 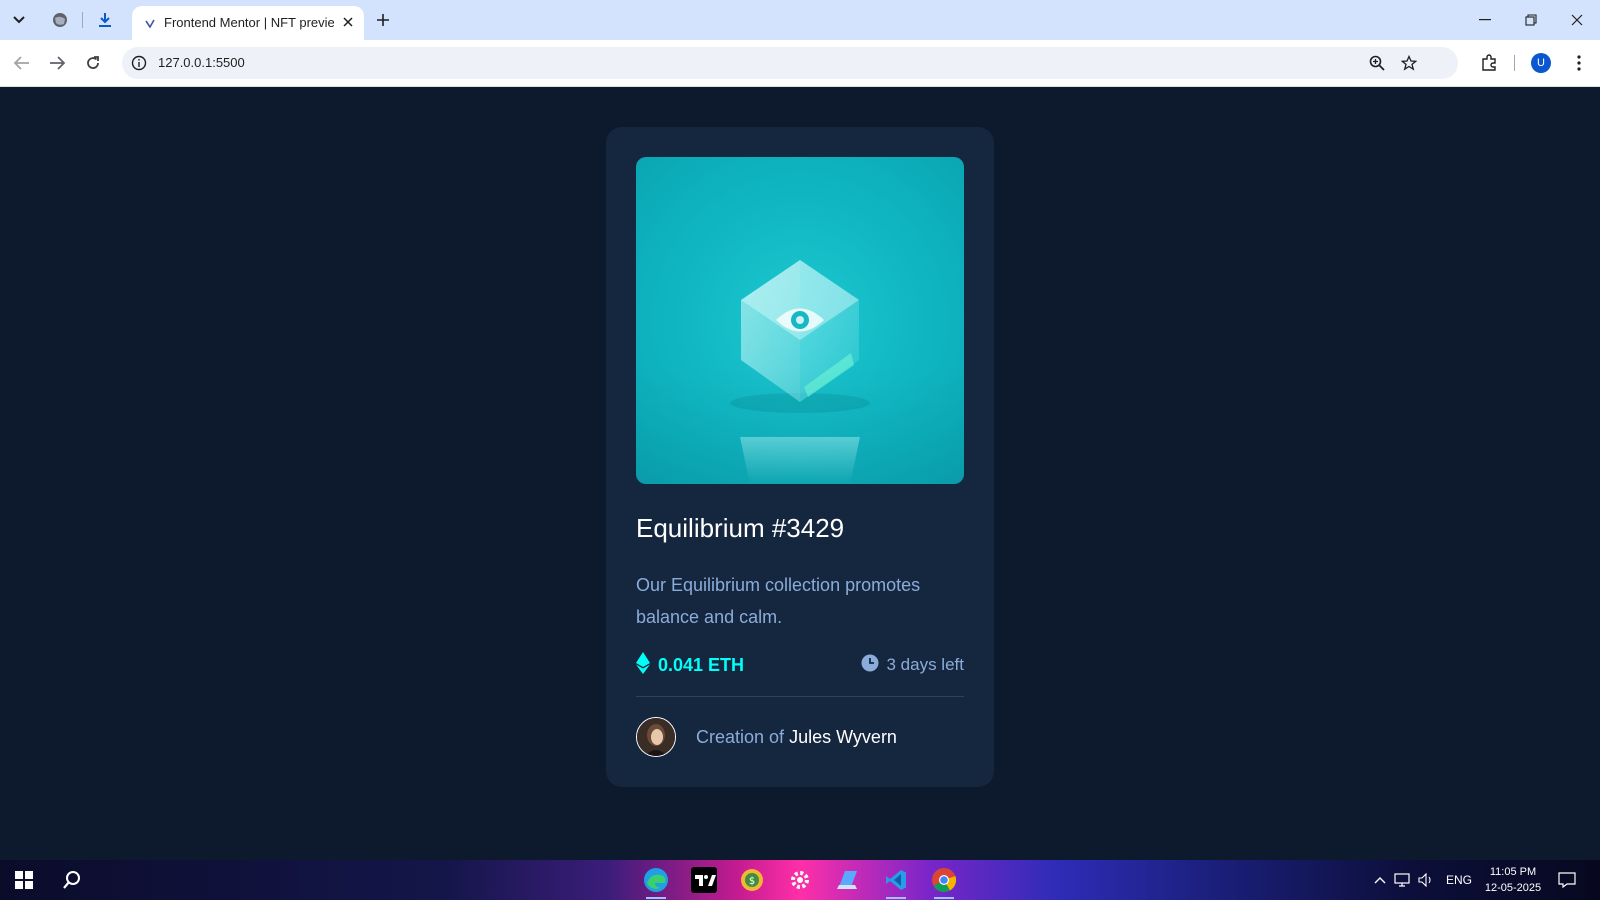 What do you see at coordinates (704, 880) in the screenshot?
I see `tradingview-app-icon` at bounding box center [704, 880].